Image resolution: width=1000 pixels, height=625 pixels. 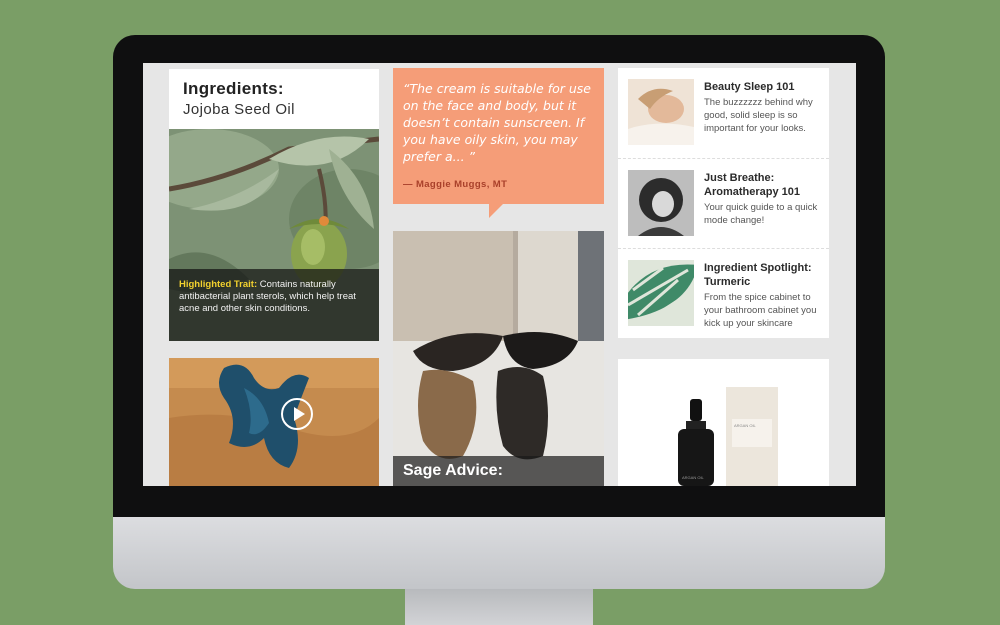 I want to click on sage-advice-title: Sage Advice:, so click(x=498, y=471).